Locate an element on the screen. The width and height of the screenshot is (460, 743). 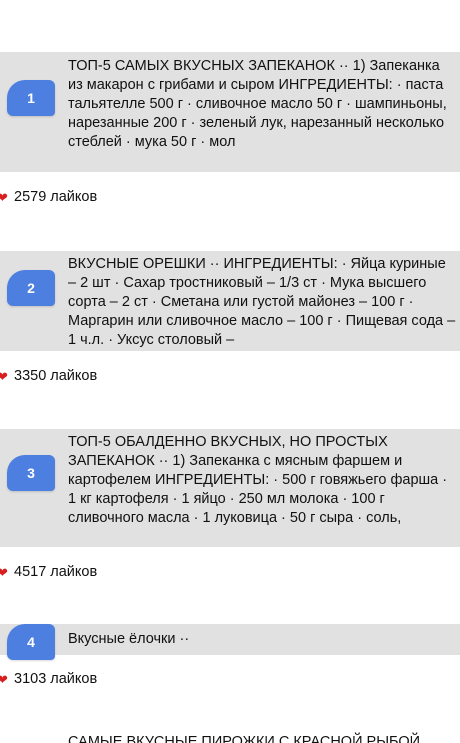
likes-count: ❤ 2579 лайков is located at coordinates (48, 197).